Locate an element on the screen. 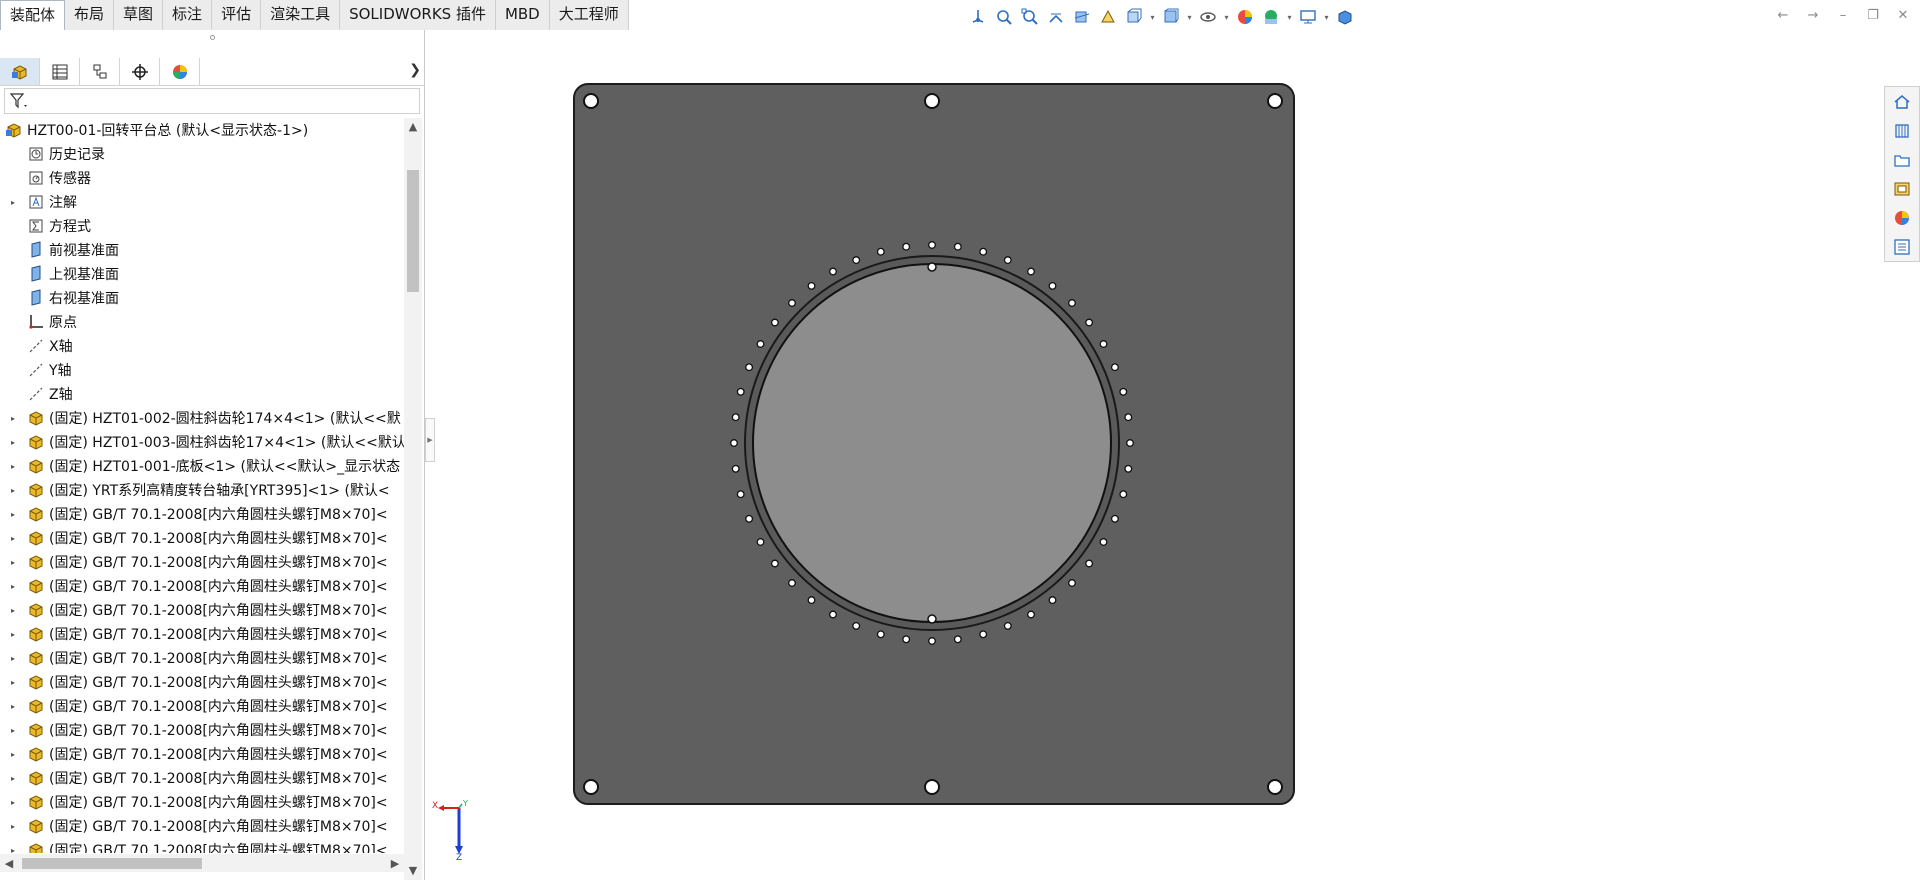 Image resolution: width=1920 pixels, height=880 pixels. restore-right-icon: → is located at coordinates (1813, 15).